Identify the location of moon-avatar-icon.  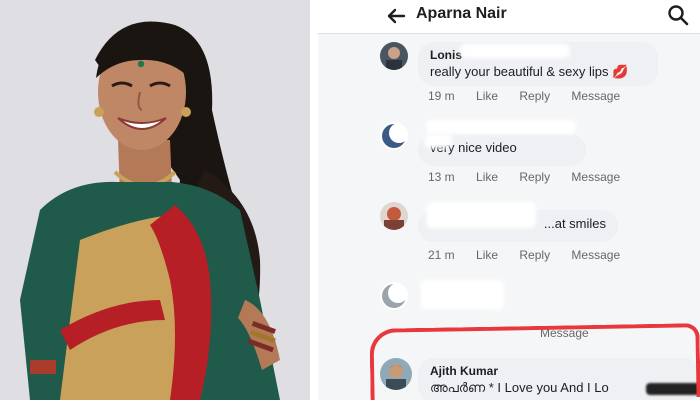
(394, 136).